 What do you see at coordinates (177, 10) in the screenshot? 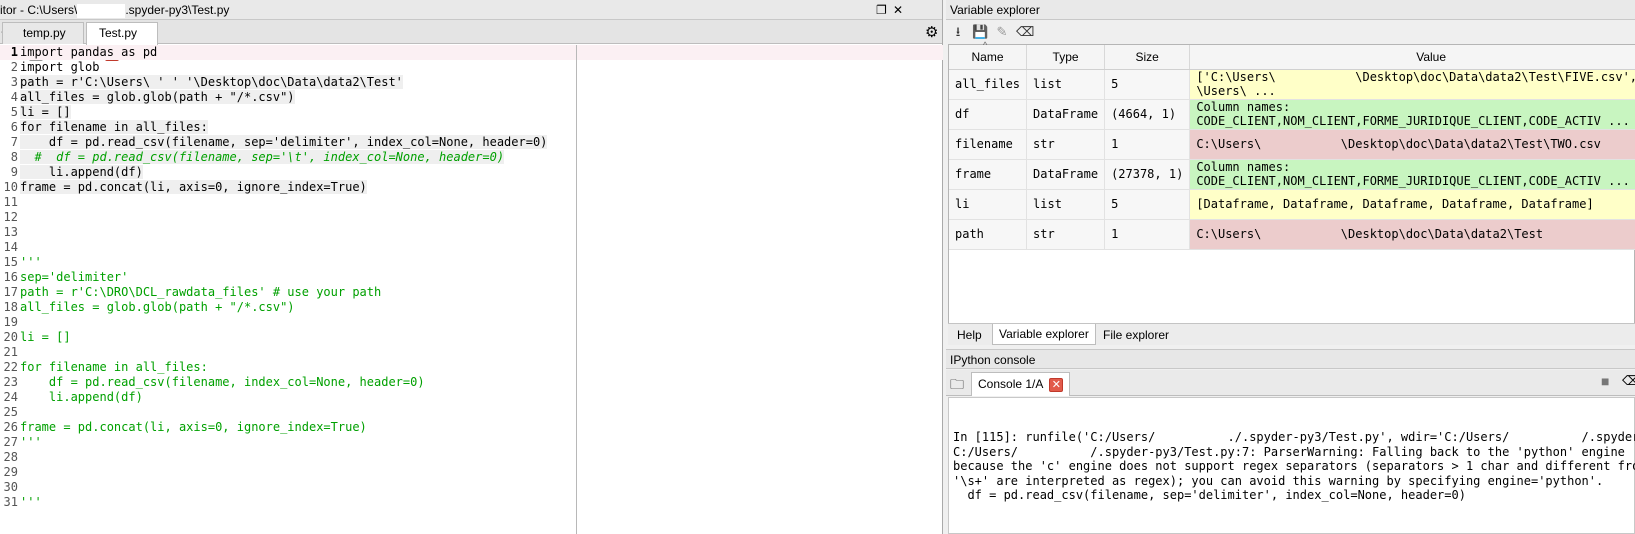
I see `editor-title-suffix: .spyder-py3\Test.py` at bounding box center [177, 10].